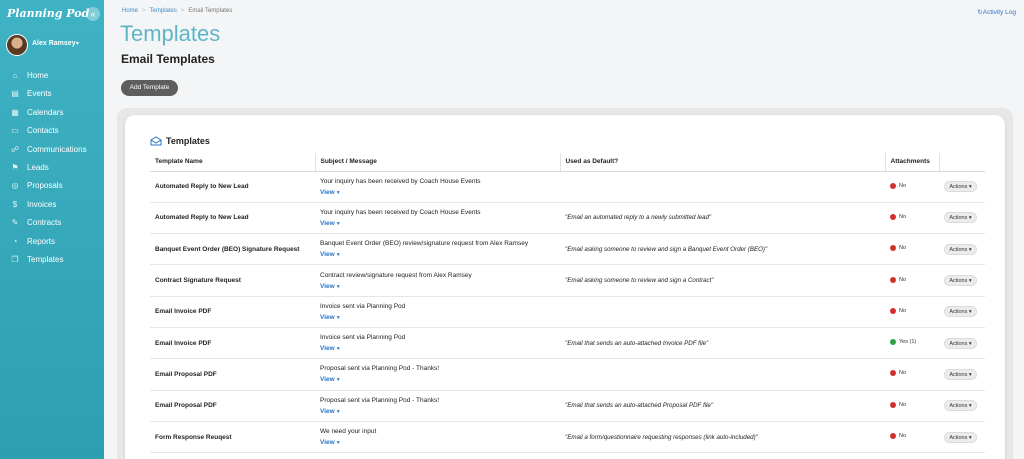 The width and height of the screenshot is (1024, 459). I want to click on subject-text: Proposal sent via Planning Pod - Thanks!, so click(380, 369).